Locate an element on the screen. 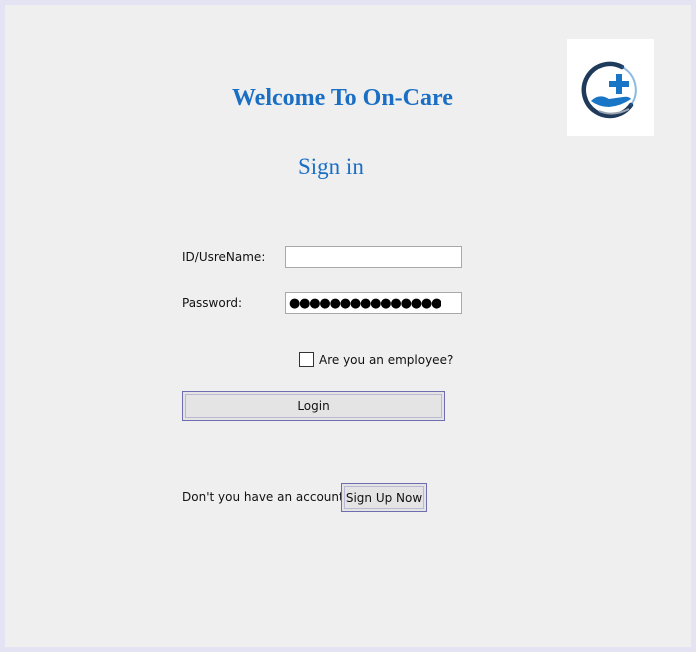 Image resolution: width=696 pixels, height=652 pixels. signin-title: Sign in is located at coordinates (331, 166).